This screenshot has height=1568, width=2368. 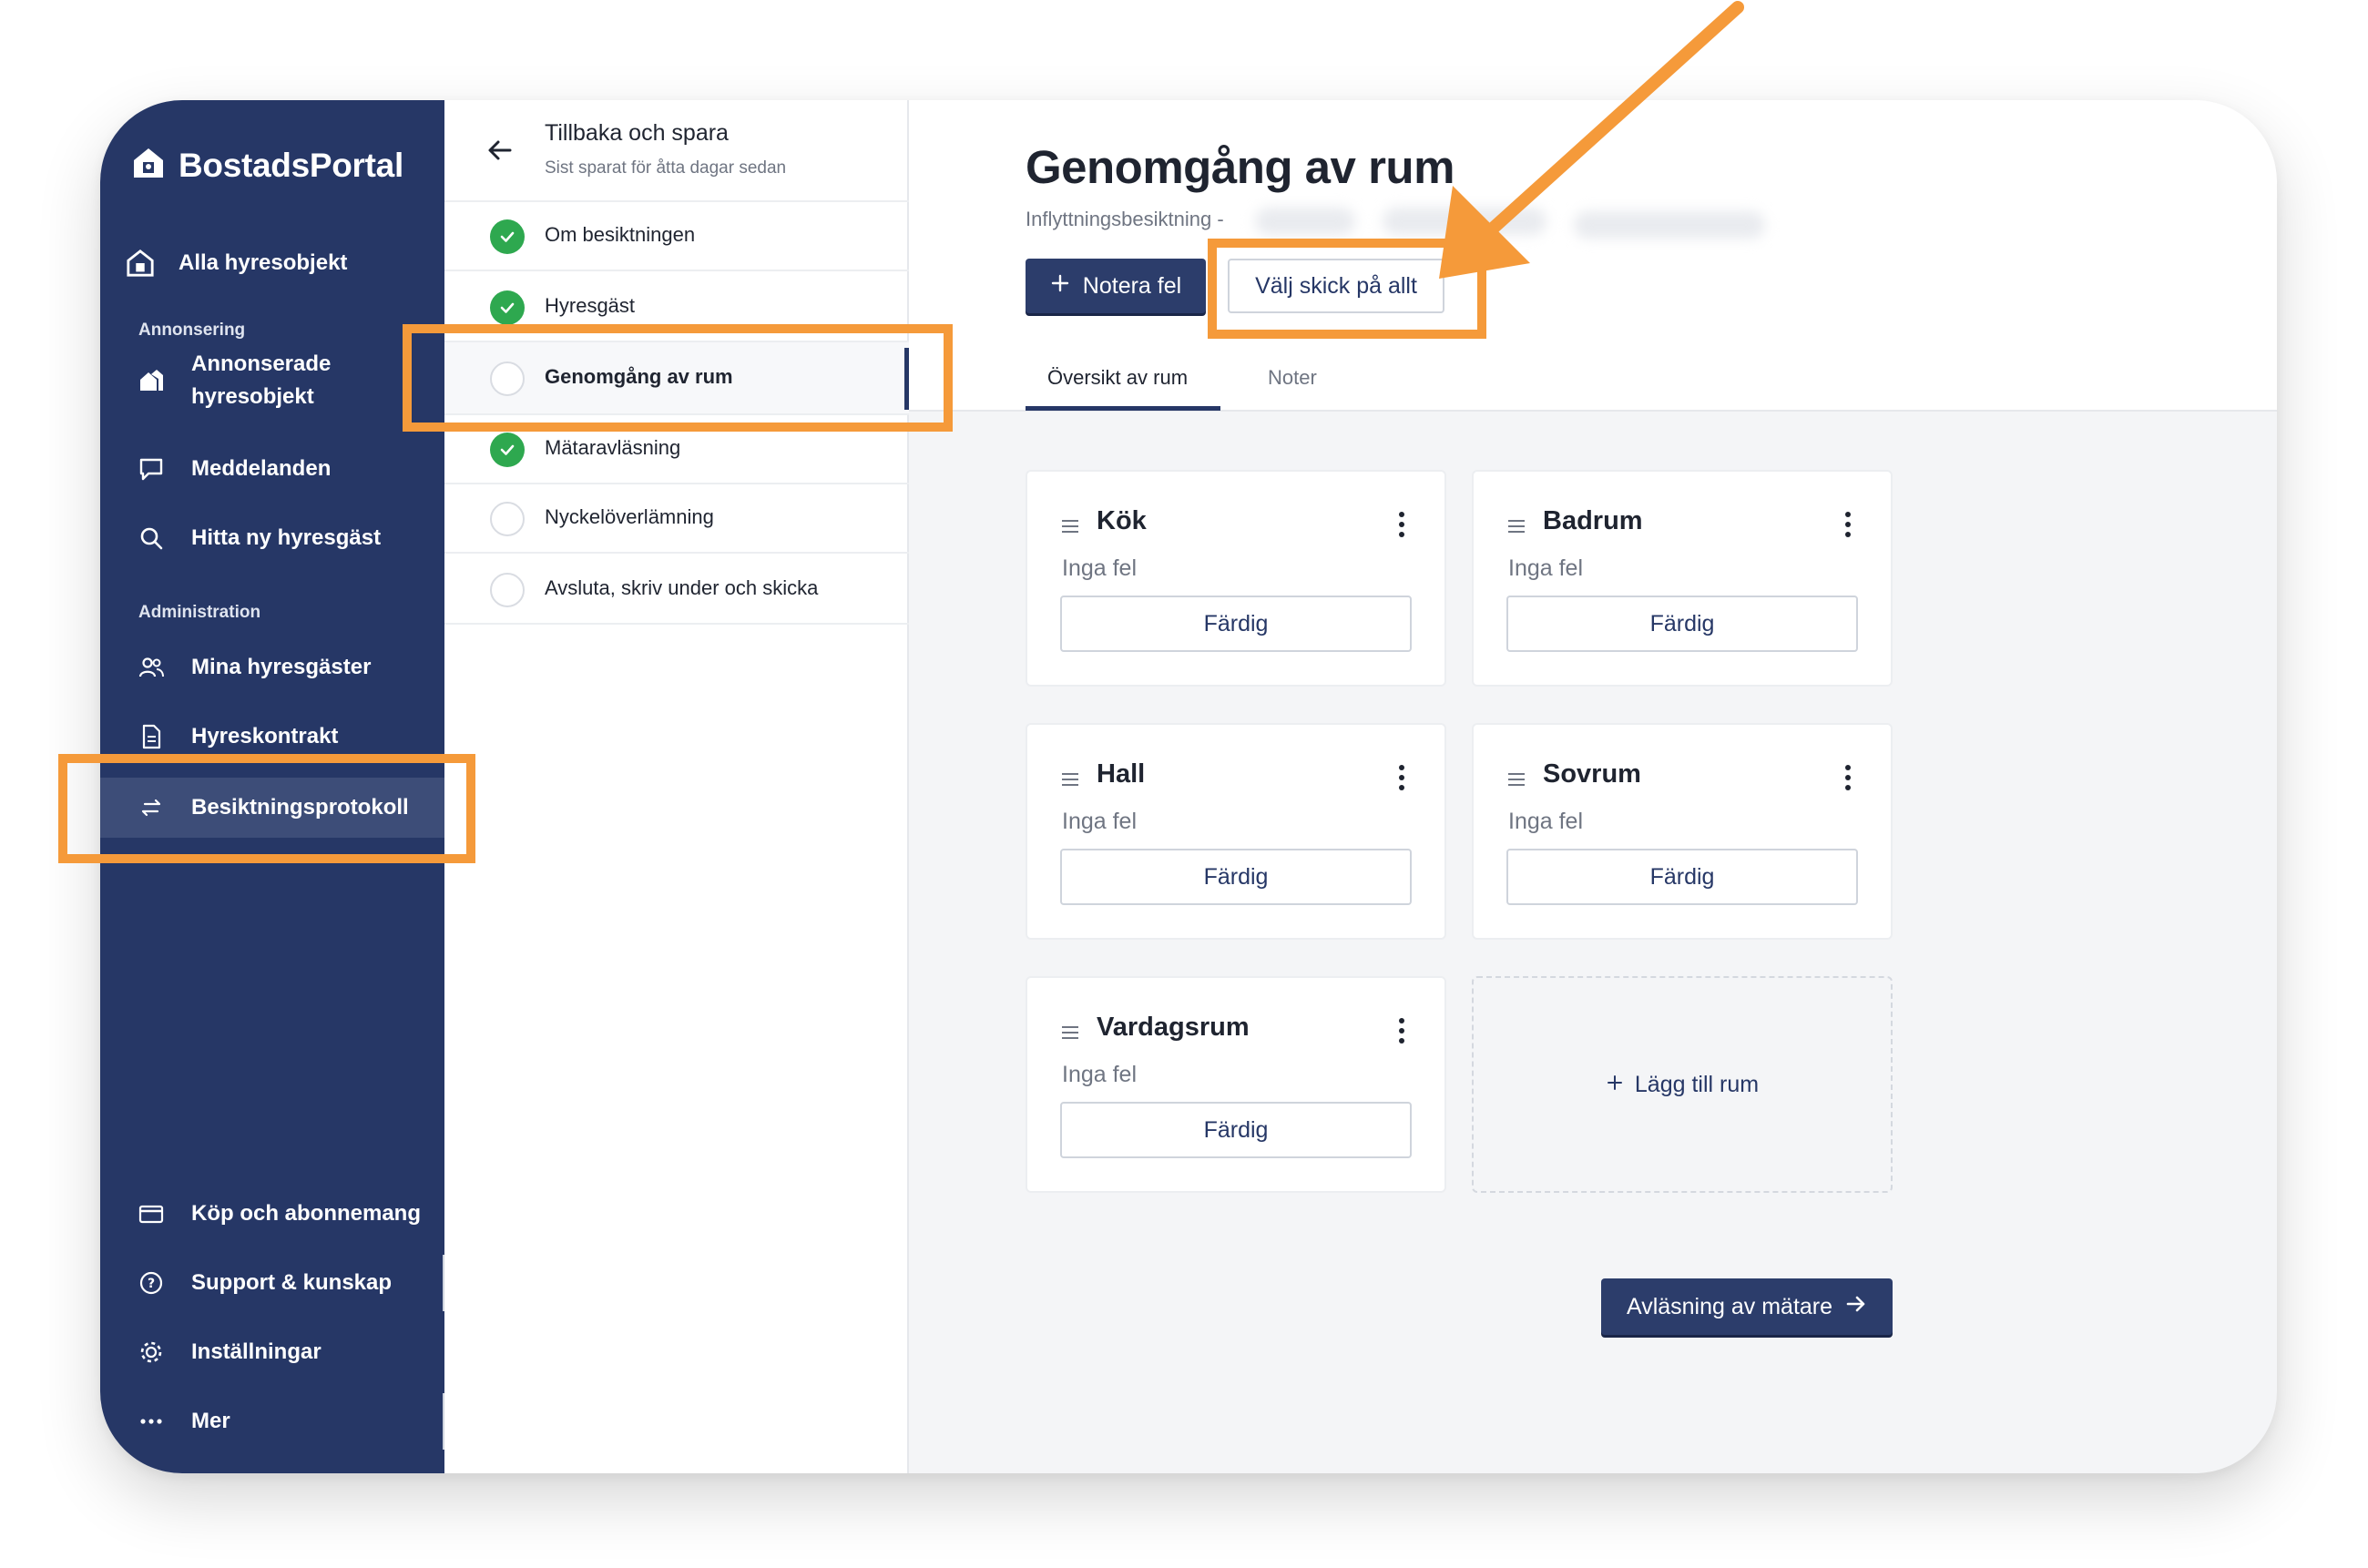 What do you see at coordinates (286, 538) in the screenshot?
I see `sidebar-item-label: Hitta ny hyresgäst` at bounding box center [286, 538].